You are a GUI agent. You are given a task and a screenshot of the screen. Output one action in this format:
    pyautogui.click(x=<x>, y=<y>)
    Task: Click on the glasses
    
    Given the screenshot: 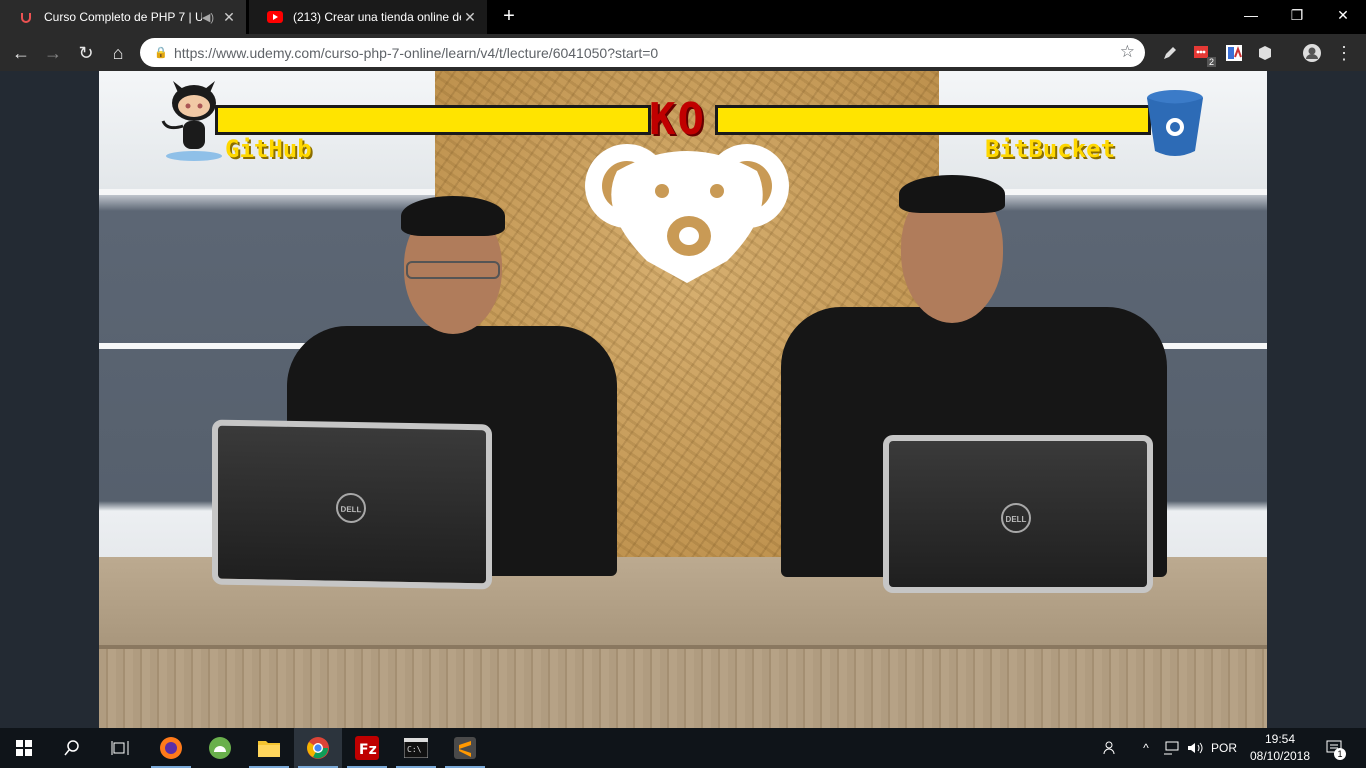 What is the action you would take?
    pyautogui.click(x=453, y=270)
    